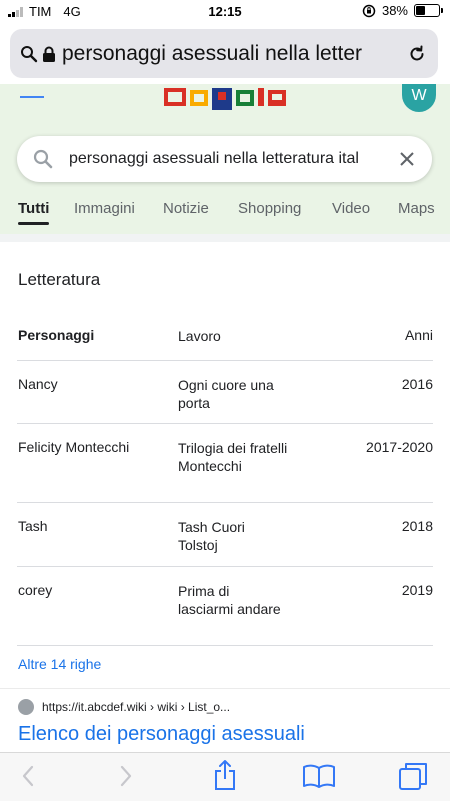 This screenshot has width=450, height=801. What do you see at coordinates (351, 208) in the screenshot?
I see `tab-video: Video` at bounding box center [351, 208].